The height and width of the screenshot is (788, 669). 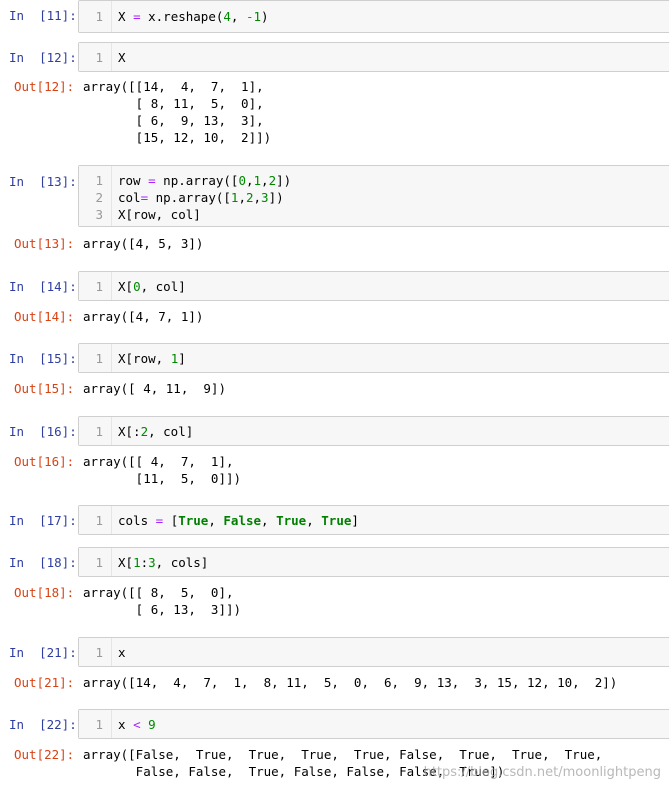 I want to click on input-prompt: In [12]:, so click(x=43, y=57).